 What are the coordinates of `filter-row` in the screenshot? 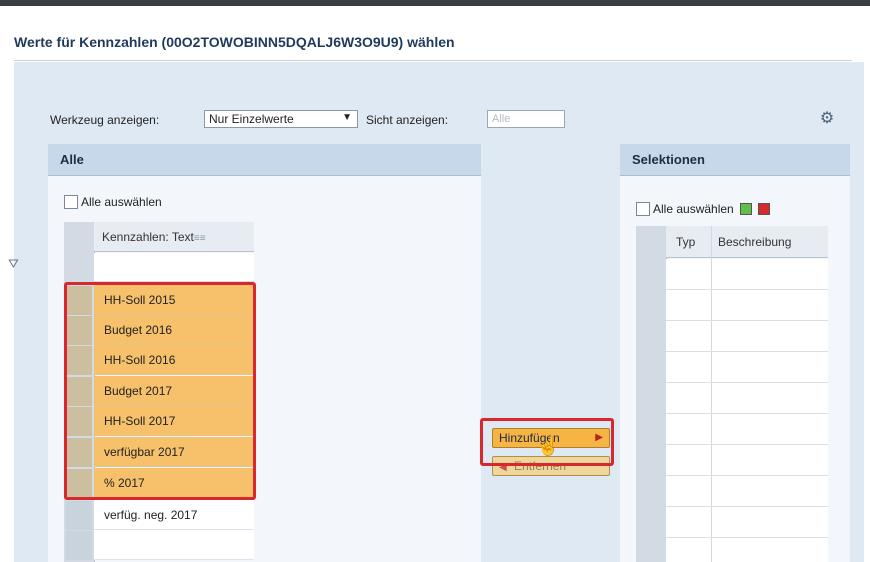 It's located at (174, 267).